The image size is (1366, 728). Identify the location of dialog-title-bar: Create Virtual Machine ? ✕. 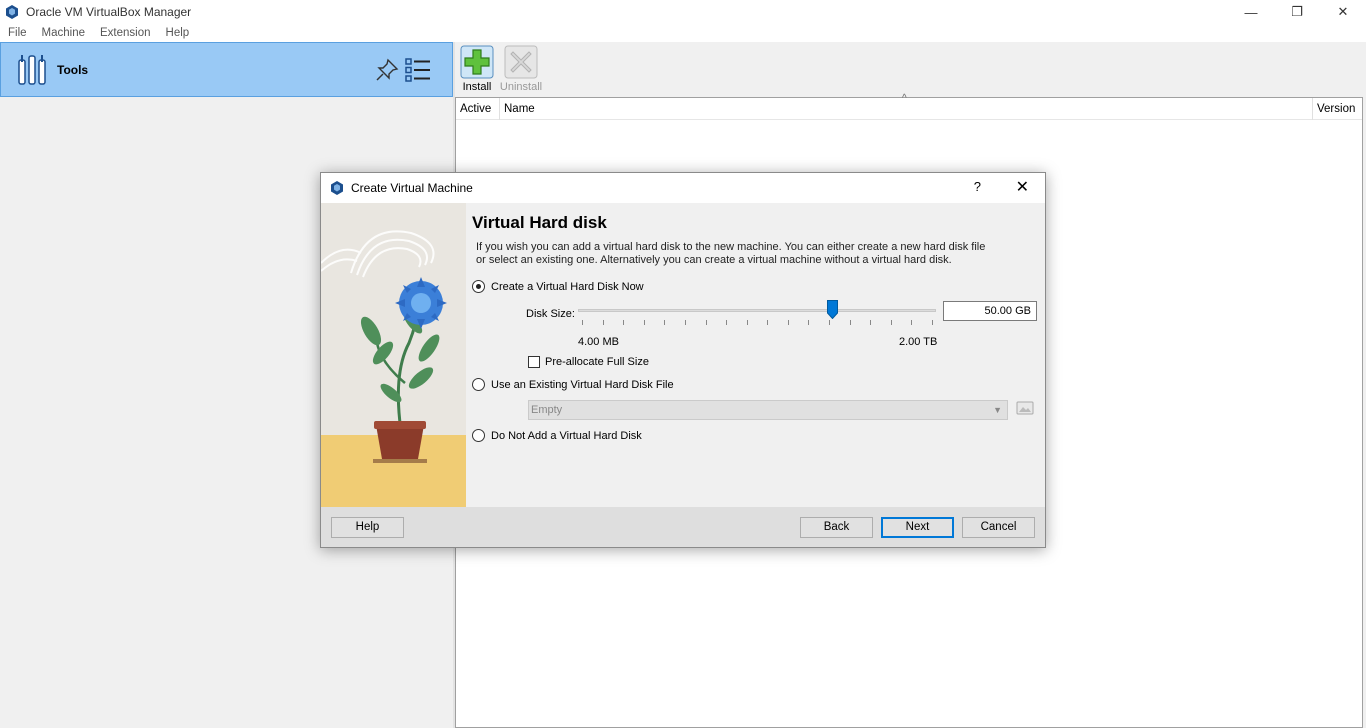
(683, 188).